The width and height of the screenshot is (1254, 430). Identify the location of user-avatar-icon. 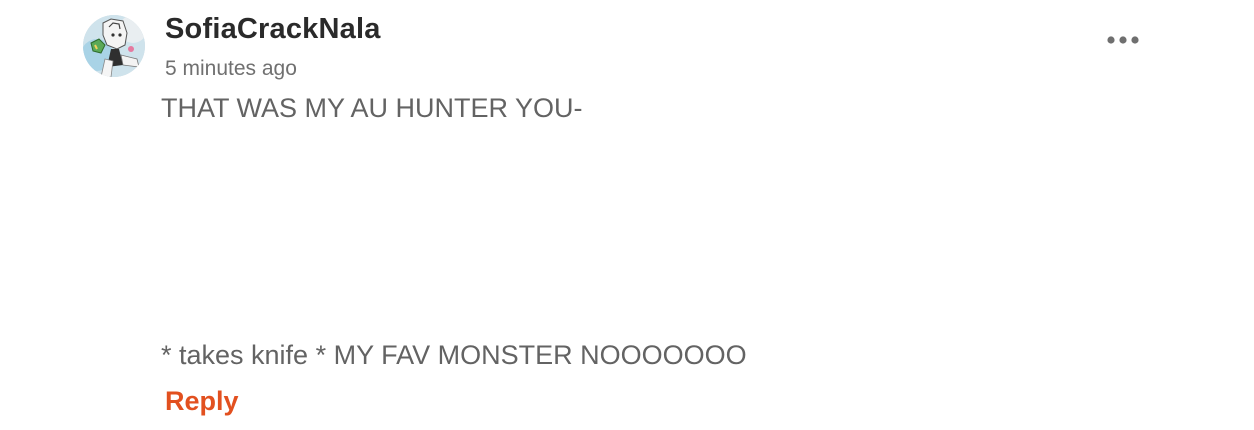
(114, 46).